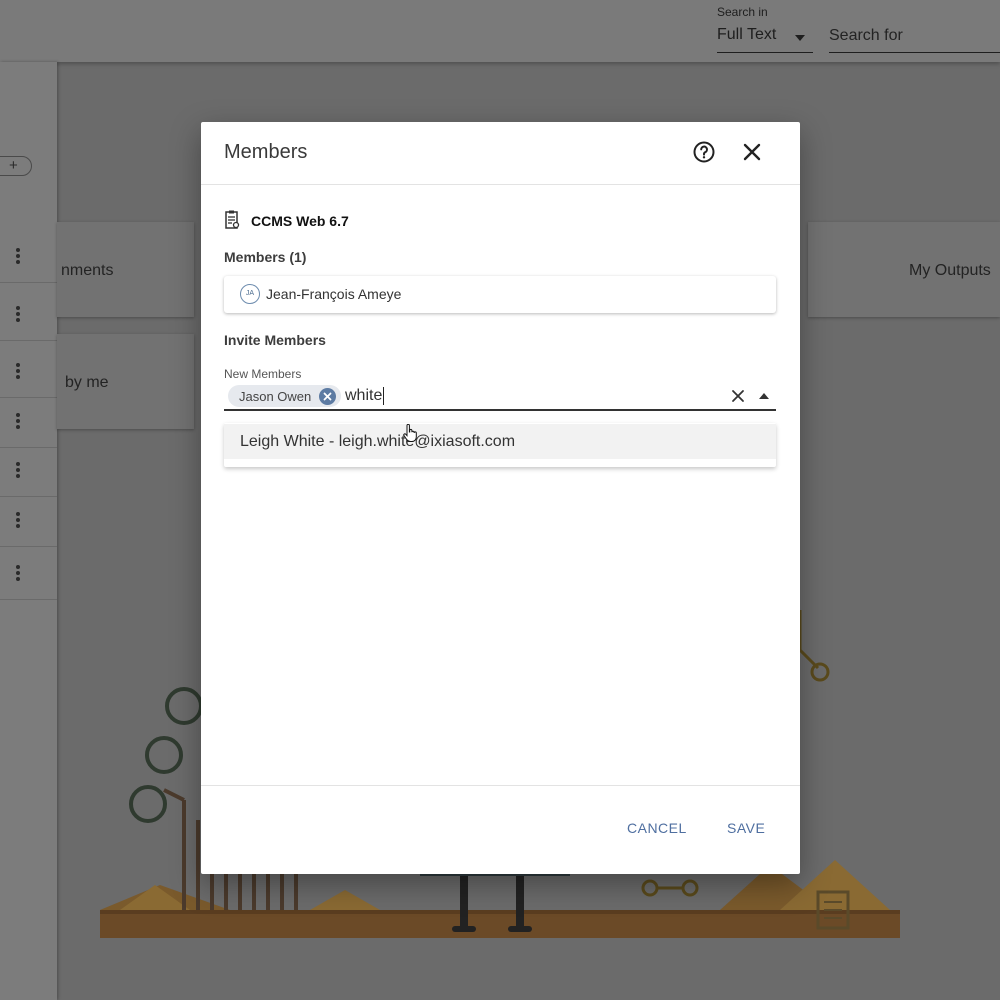 This screenshot has height=1000, width=1000. Describe the element at coordinates (378, 441) in the screenshot. I see `suggestion-option-label: Leigh White - leigh.white@ixiasoft.com` at that location.